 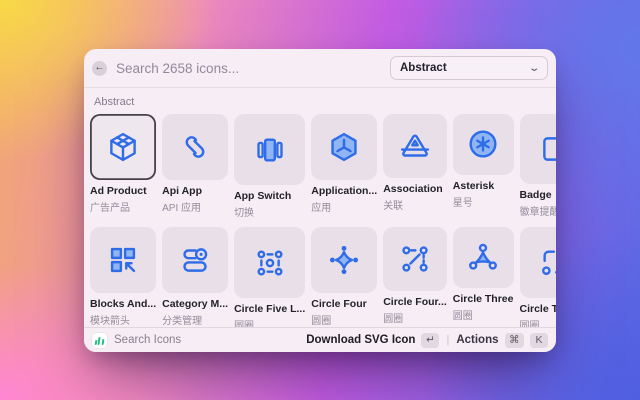 What do you see at coordinates (430, 340) in the screenshot?
I see `return-key-icon: ↵` at bounding box center [430, 340].